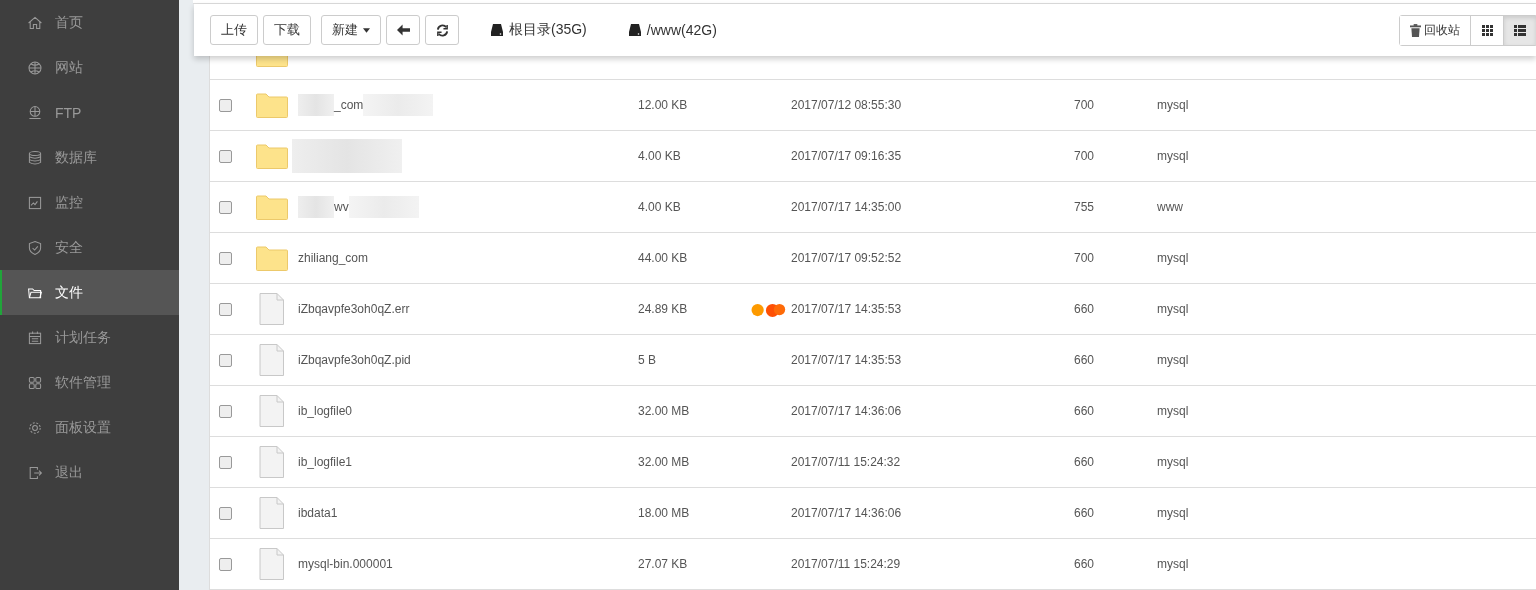  Describe the element at coordinates (333, 258) in the screenshot. I see `file-name: zhiliang_com` at that location.